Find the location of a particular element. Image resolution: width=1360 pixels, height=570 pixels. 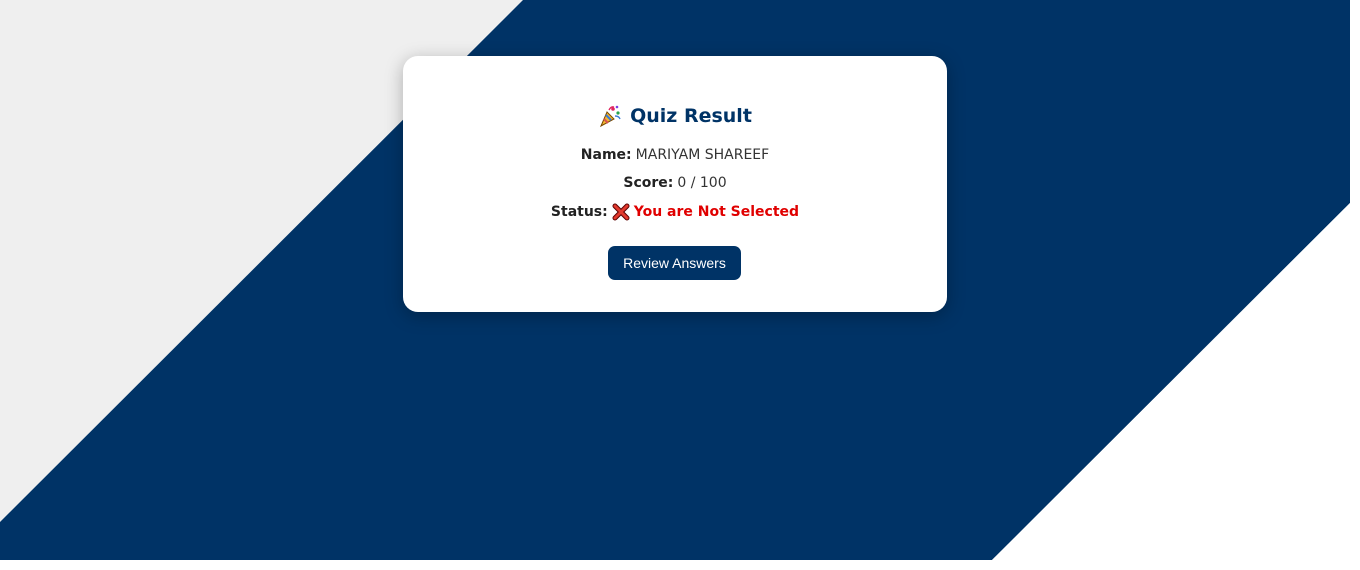

cross-mark-icon is located at coordinates (621, 212).